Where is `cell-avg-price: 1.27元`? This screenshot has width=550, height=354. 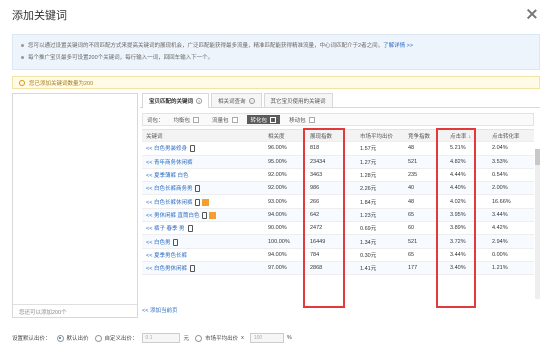
cell-avg-price: 1.27元 is located at coordinates (368, 162).